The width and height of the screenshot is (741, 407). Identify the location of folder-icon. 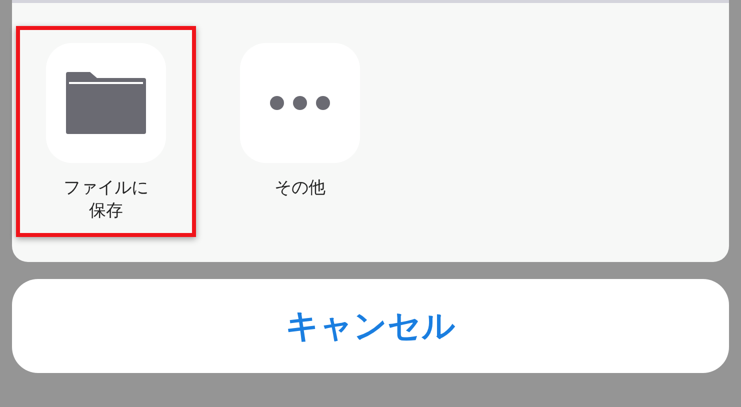
(106, 103).